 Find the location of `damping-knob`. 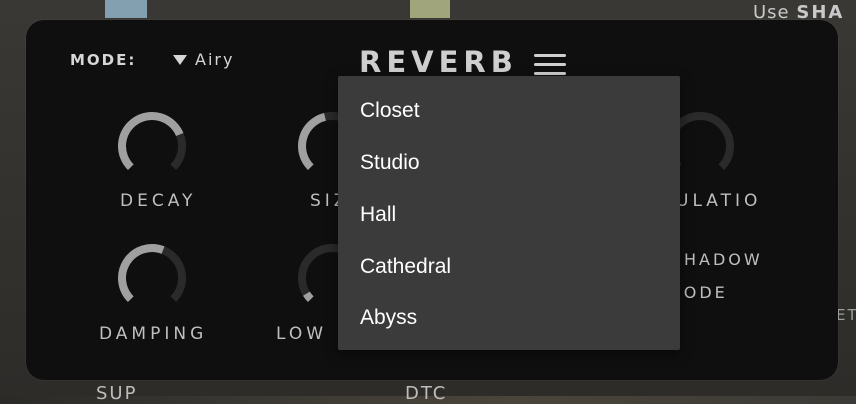

damping-knob is located at coordinates (152, 278).